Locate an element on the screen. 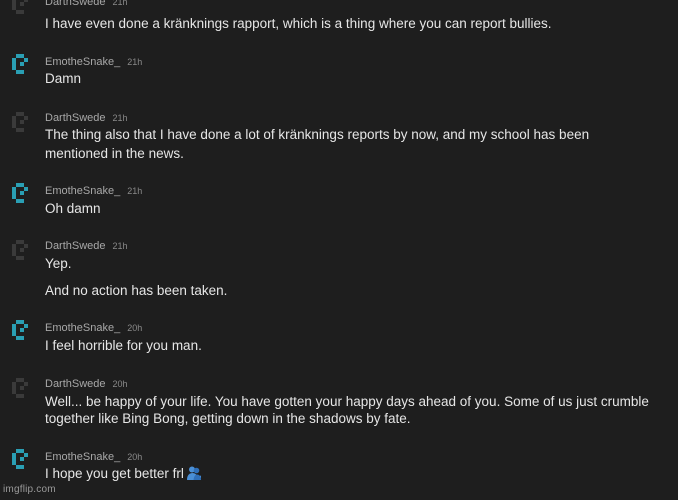 The height and width of the screenshot is (500, 678). message-text: I feel horrible for you man. is located at coordinates (123, 345).